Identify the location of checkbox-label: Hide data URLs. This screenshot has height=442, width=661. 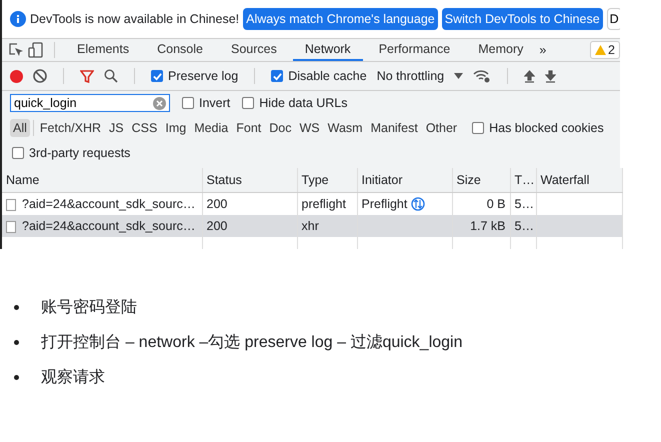
(303, 103).